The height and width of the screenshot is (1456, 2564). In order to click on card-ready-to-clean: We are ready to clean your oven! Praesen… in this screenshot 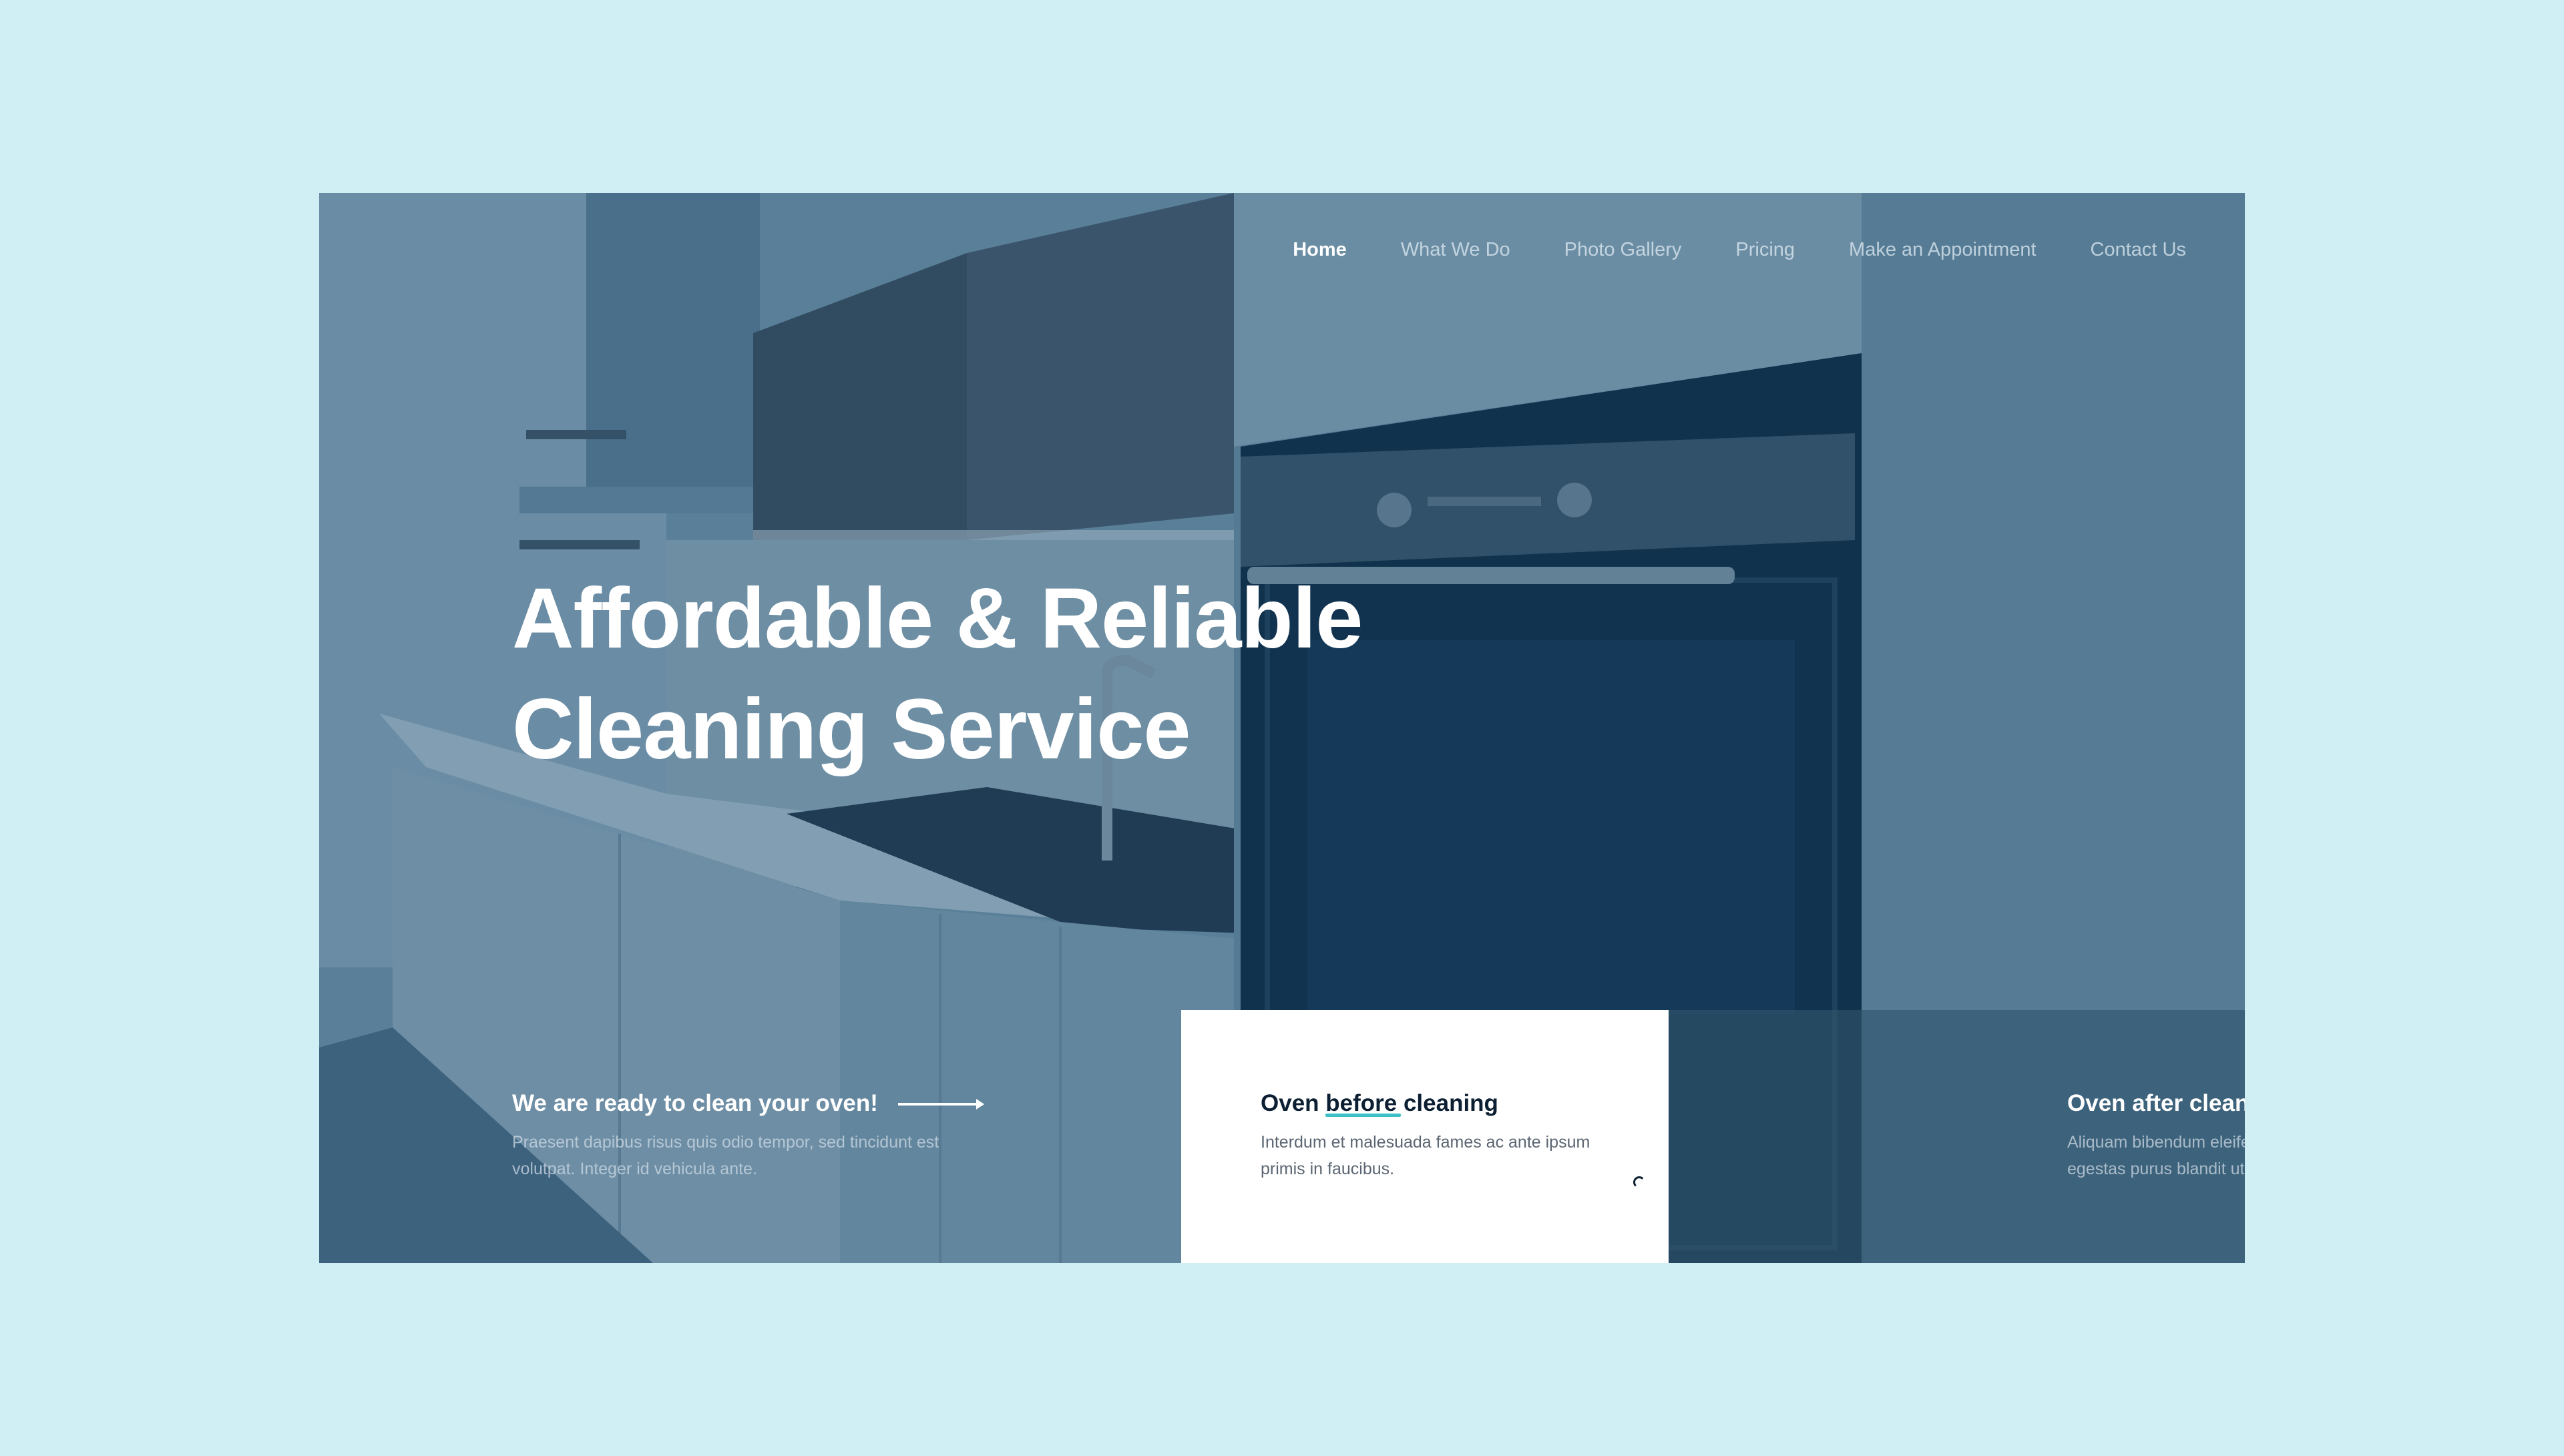, I will do `click(750, 1136)`.